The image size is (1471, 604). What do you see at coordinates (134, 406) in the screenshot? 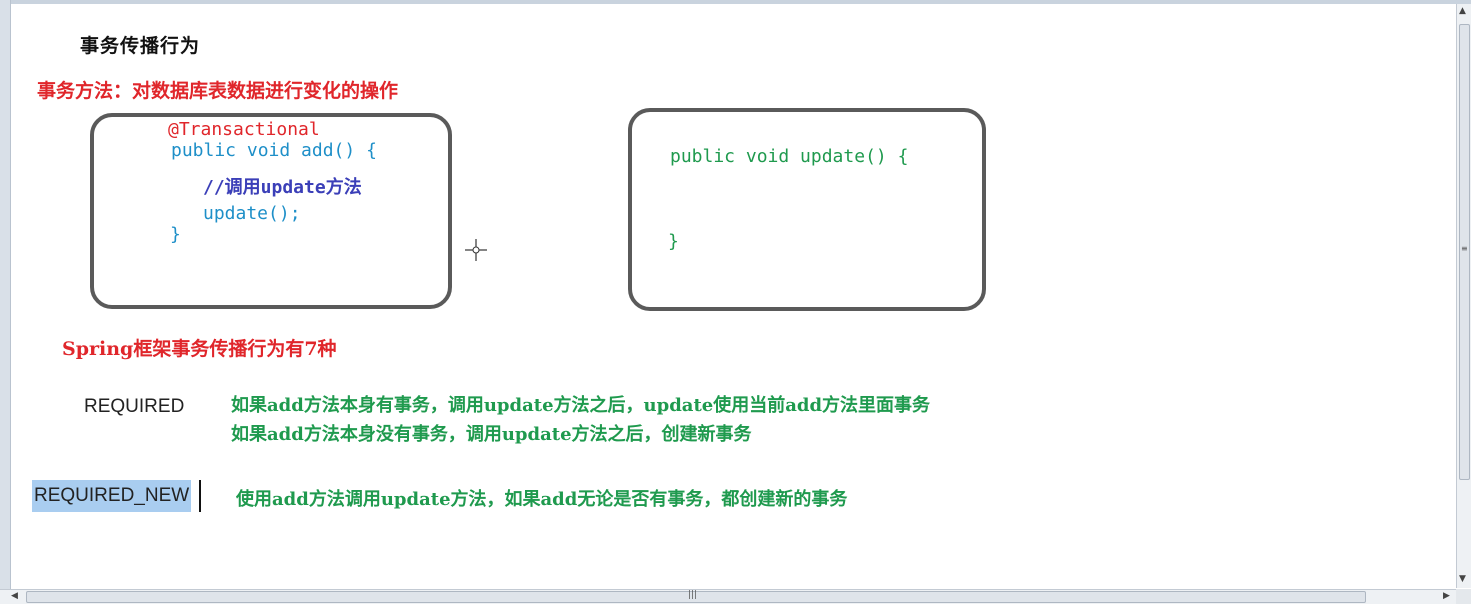
I see `required-label: REQUIRED` at bounding box center [134, 406].